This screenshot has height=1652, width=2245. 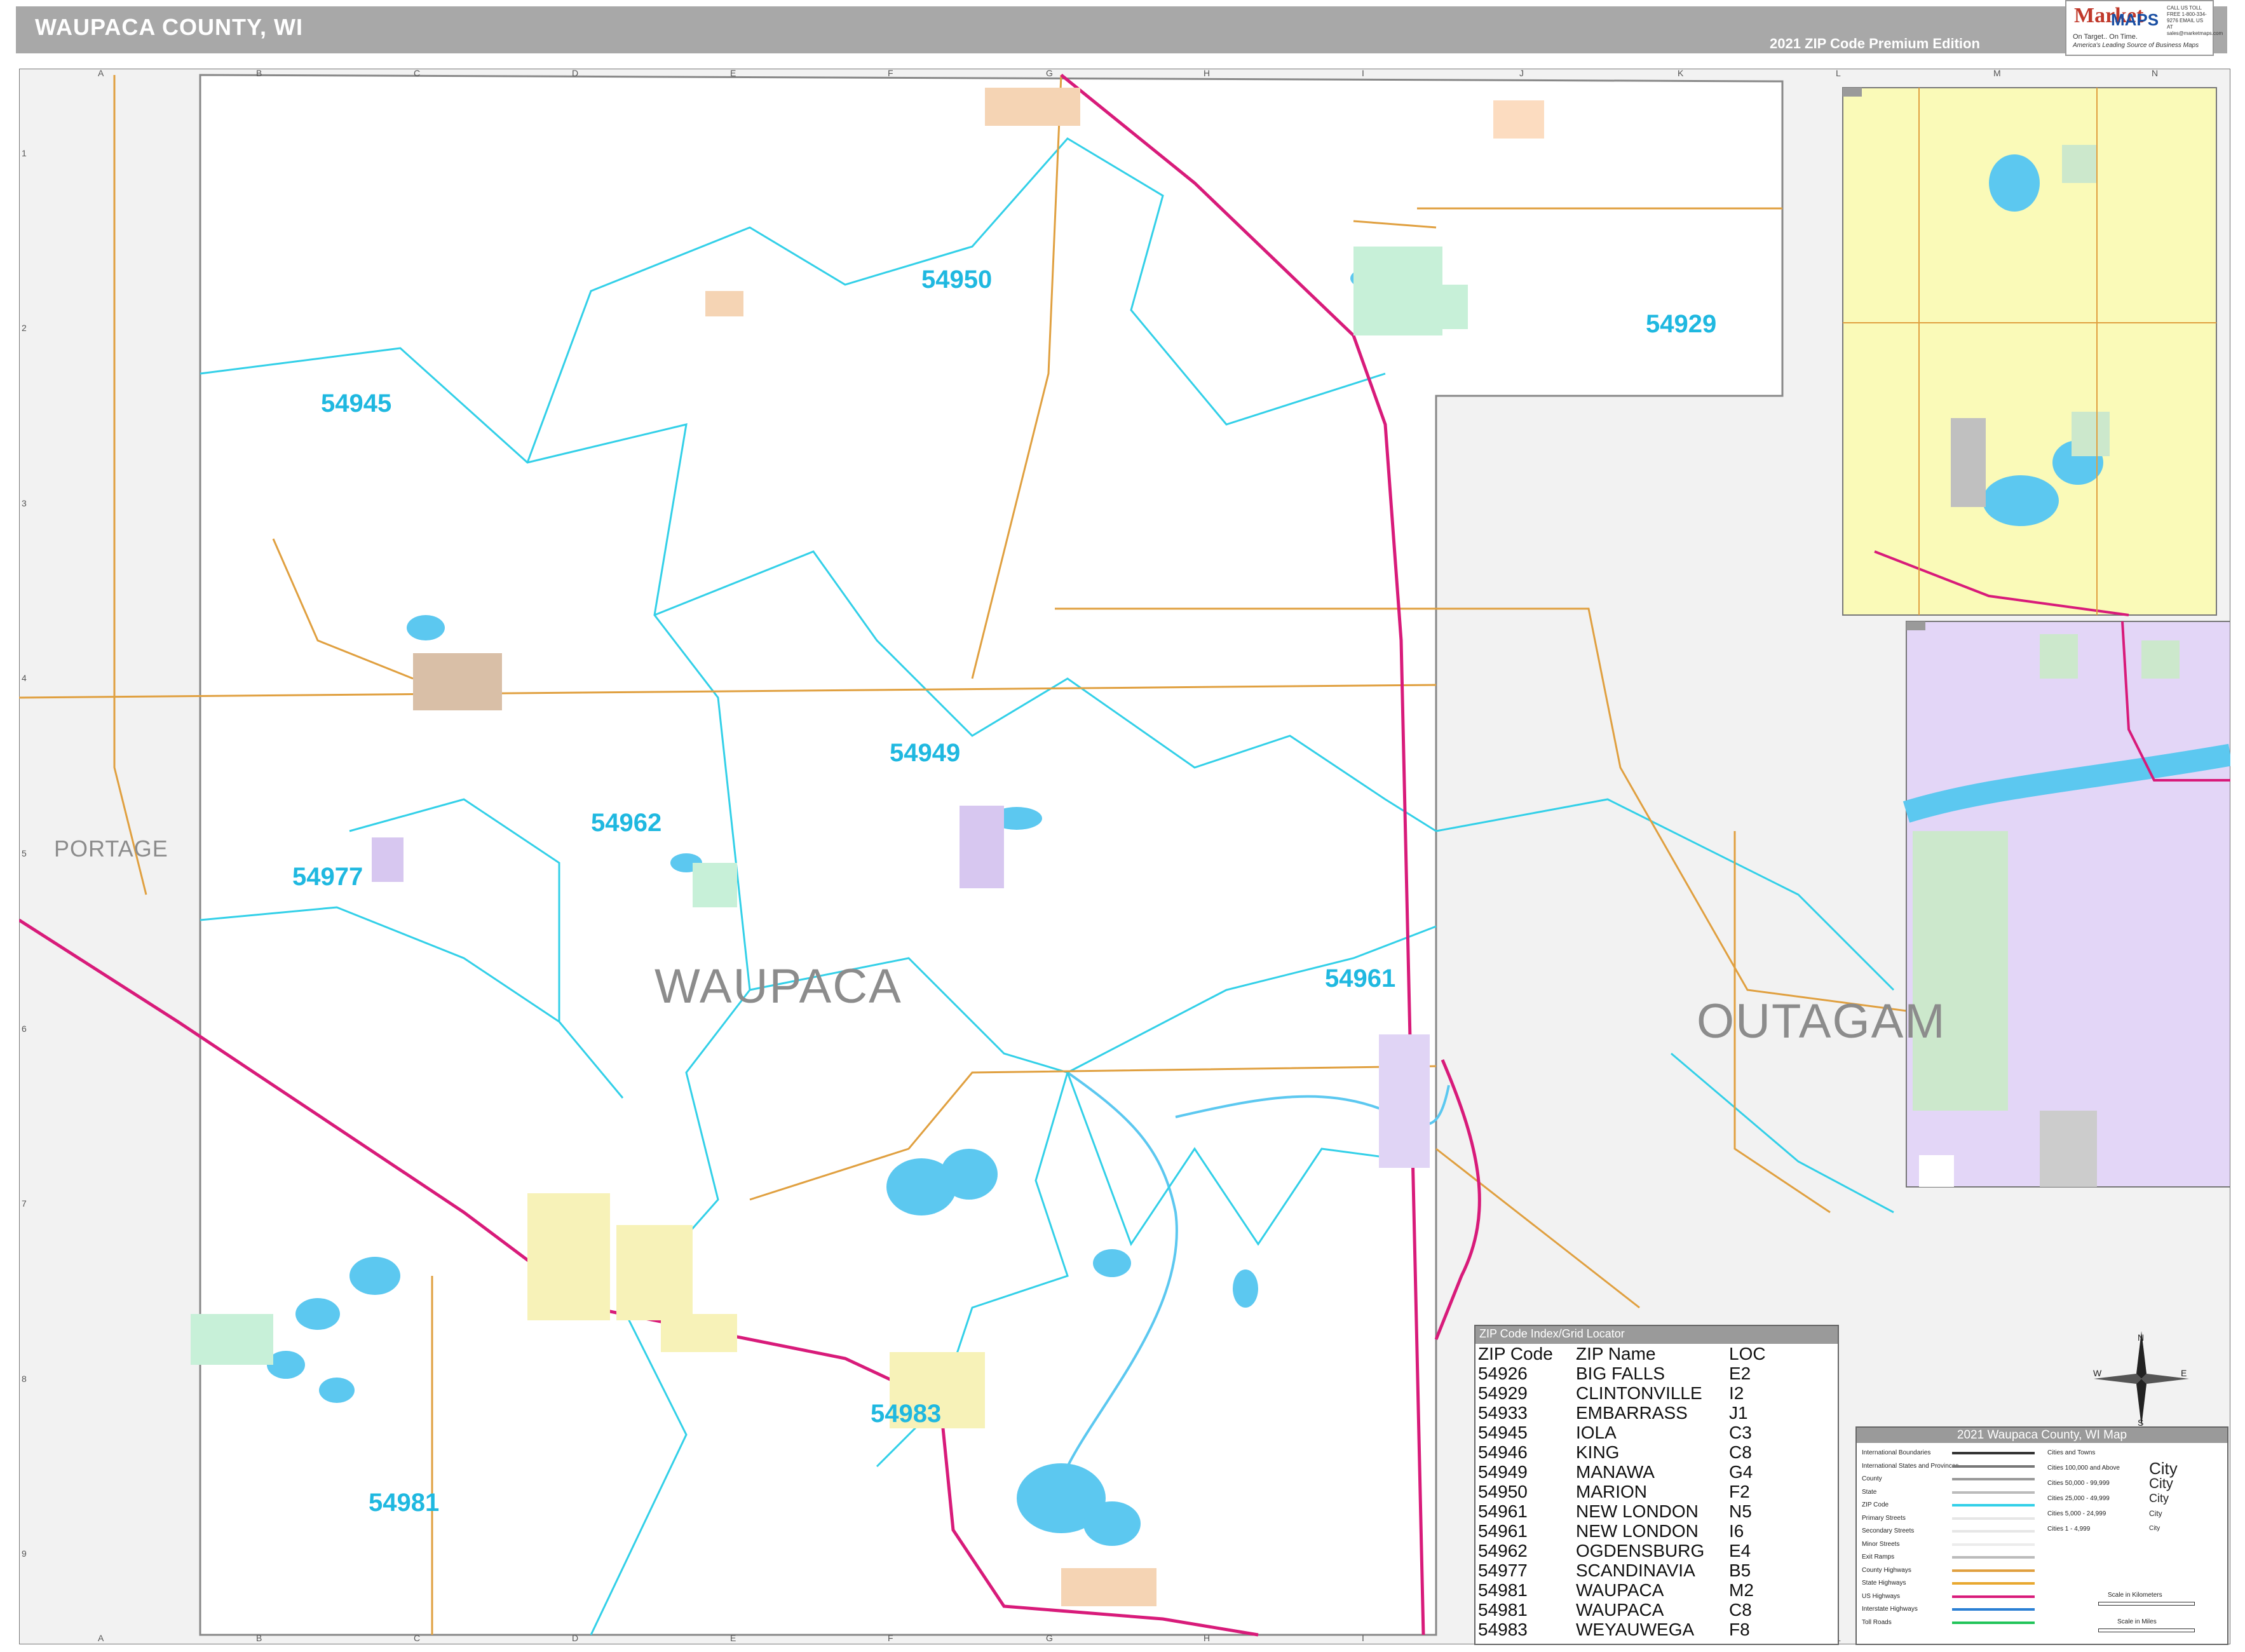 I want to click on table-row: 54962 OGDENSBURG E4, so click(x=1624, y=1551).